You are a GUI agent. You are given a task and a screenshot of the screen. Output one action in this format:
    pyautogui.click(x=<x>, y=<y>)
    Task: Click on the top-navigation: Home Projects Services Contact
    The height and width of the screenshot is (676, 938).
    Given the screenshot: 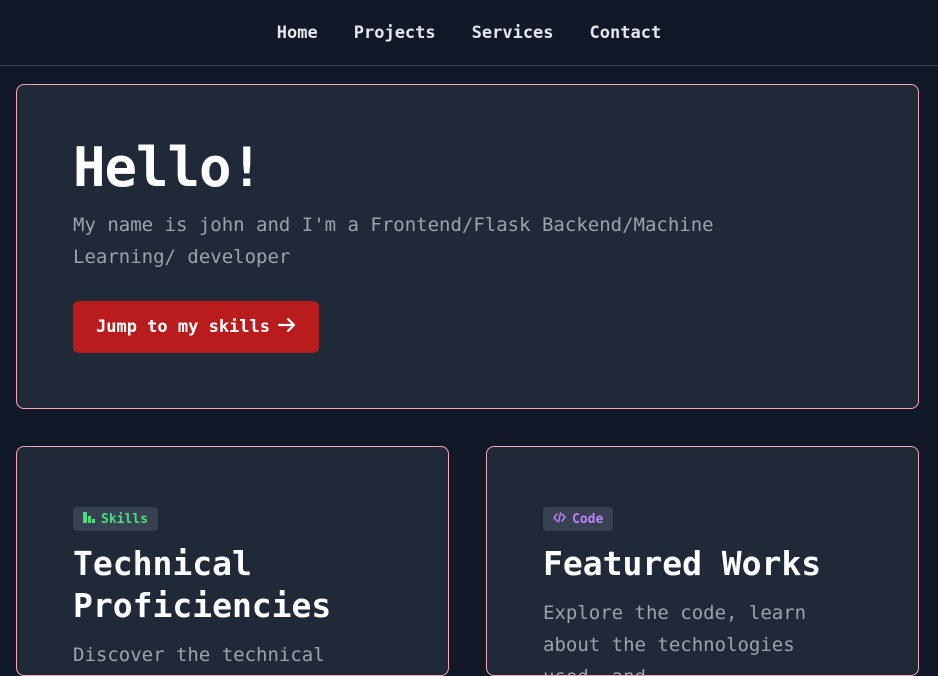 What is the action you would take?
    pyautogui.click(x=469, y=33)
    